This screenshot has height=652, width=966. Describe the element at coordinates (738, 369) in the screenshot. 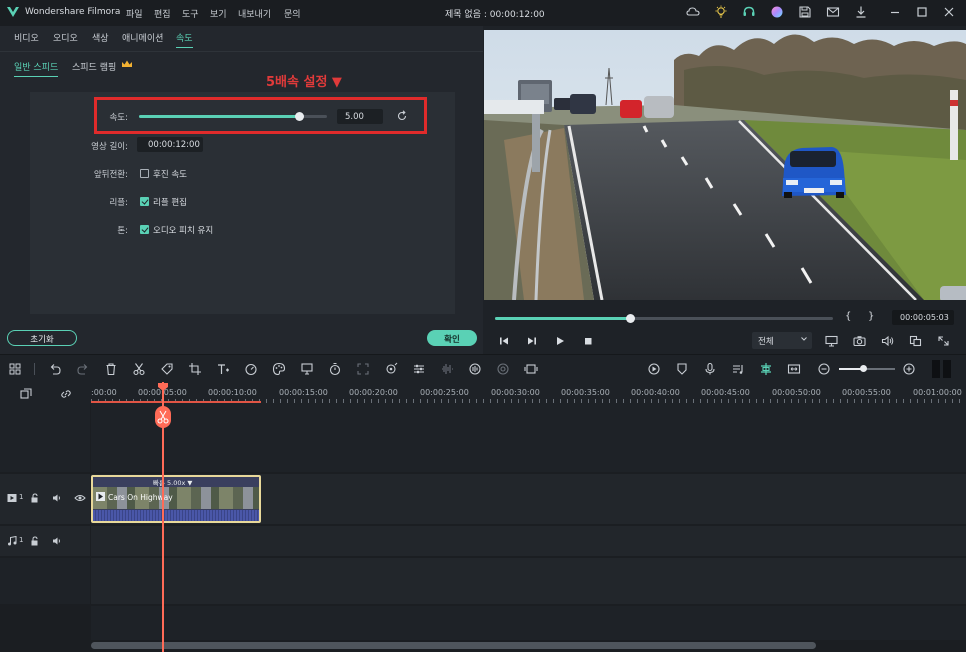

I see `voiceover-list-icon` at that location.